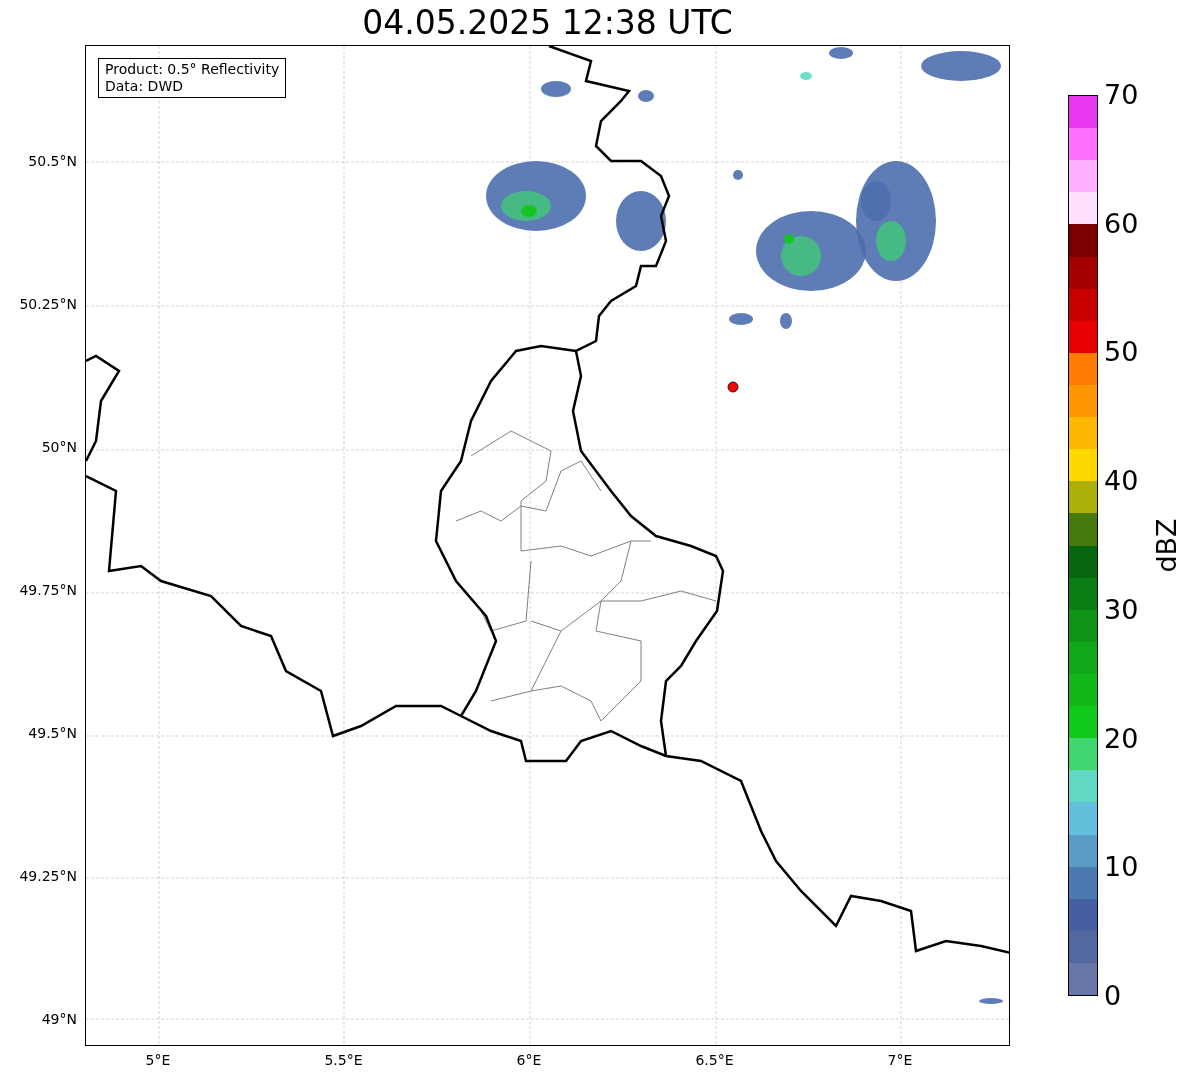  I want to click on latitude-label: 50.5°N, so click(53, 161).